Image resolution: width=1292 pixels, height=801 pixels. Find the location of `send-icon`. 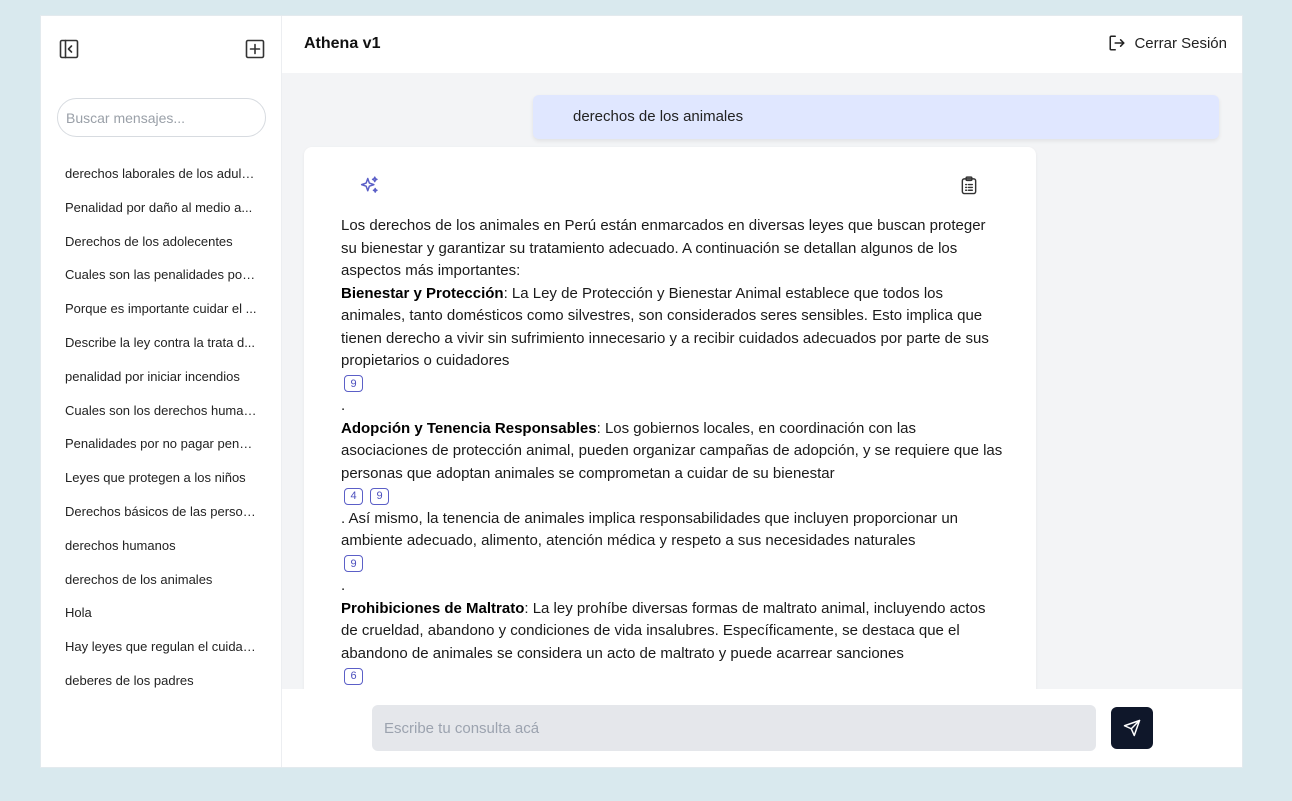

send-icon is located at coordinates (1132, 728).